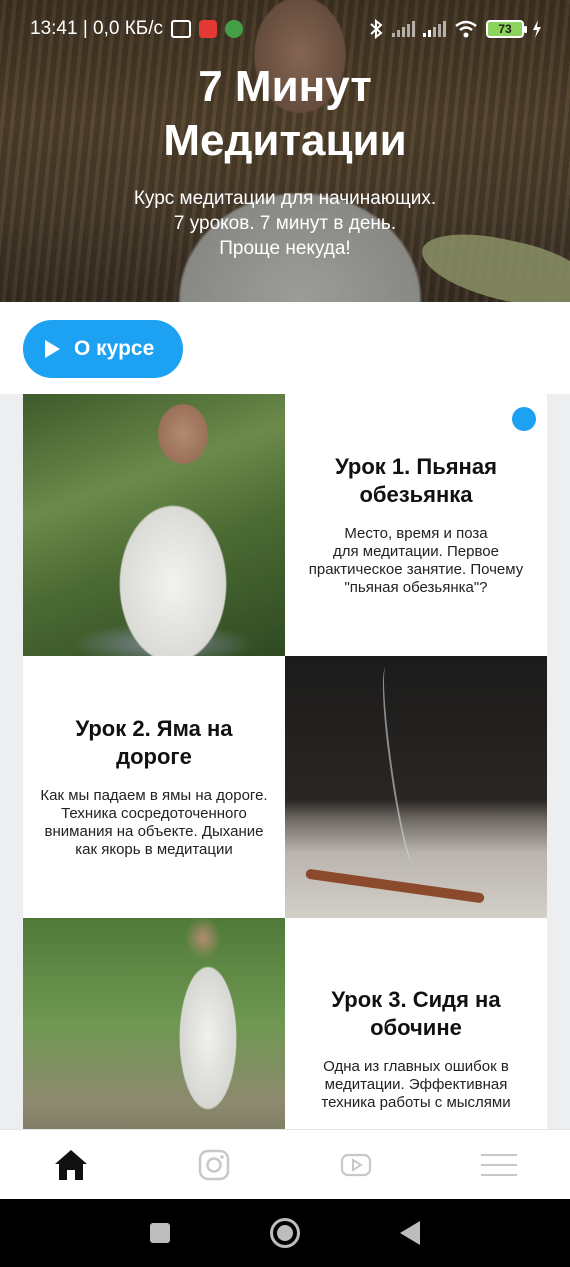 Image resolution: width=570 pixels, height=1267 pixels. What do you see at coordinates (154, 525) in the screenshot?
I see `lesson-1-image` at bounding box center [154, 525].